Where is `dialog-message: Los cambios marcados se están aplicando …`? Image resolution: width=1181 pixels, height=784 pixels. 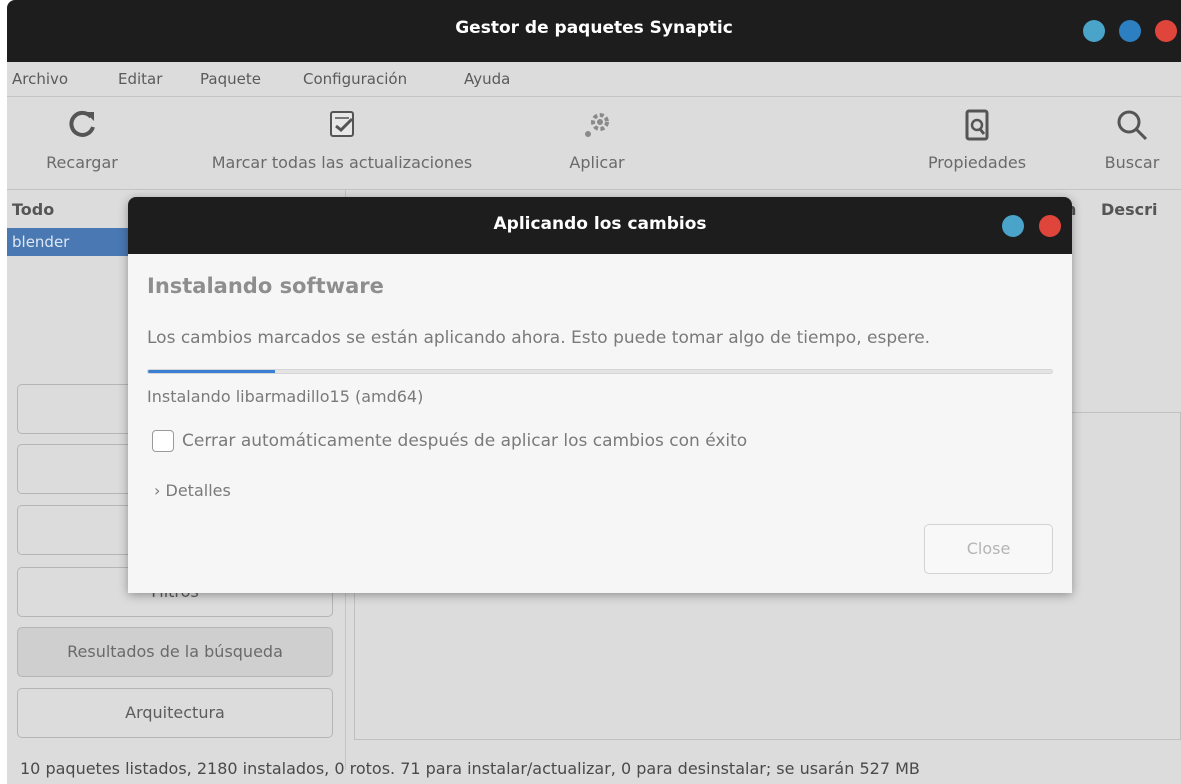
dialog-message: Los cambios marcados se están aplicando … is located at coordinates (539, 338).